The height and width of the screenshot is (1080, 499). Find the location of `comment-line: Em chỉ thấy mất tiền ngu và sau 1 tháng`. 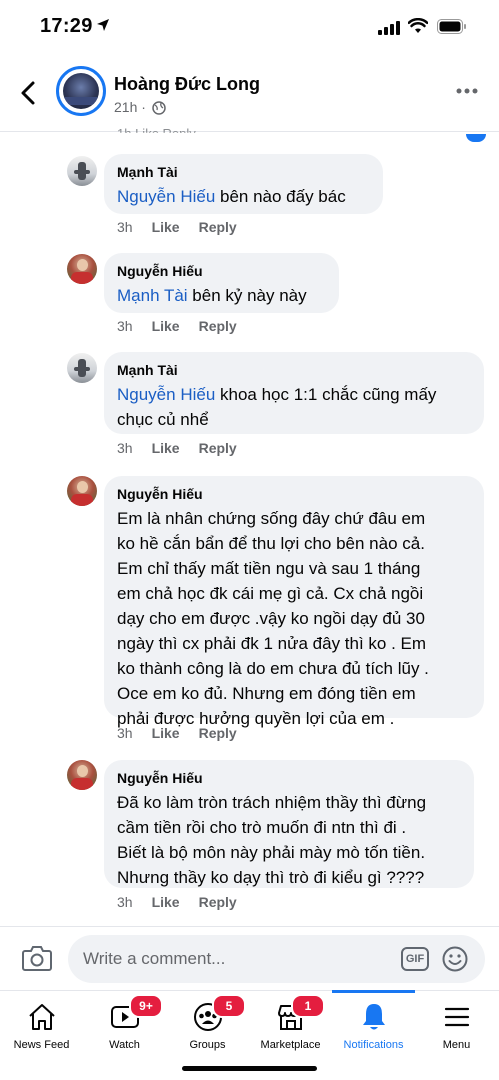

comment-line: Em chỉ thấy mất tiền ngu và sau 1 tháng is located at coordinates (269, 568).